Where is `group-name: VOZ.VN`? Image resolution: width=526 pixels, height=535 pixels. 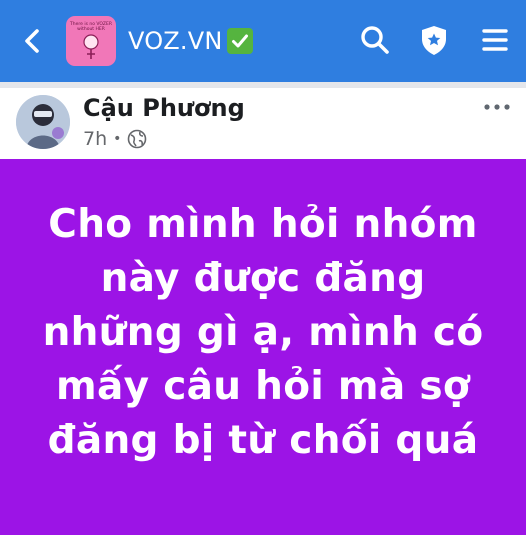
group-name: VOZ.VN is located at coordinates (175, 41).